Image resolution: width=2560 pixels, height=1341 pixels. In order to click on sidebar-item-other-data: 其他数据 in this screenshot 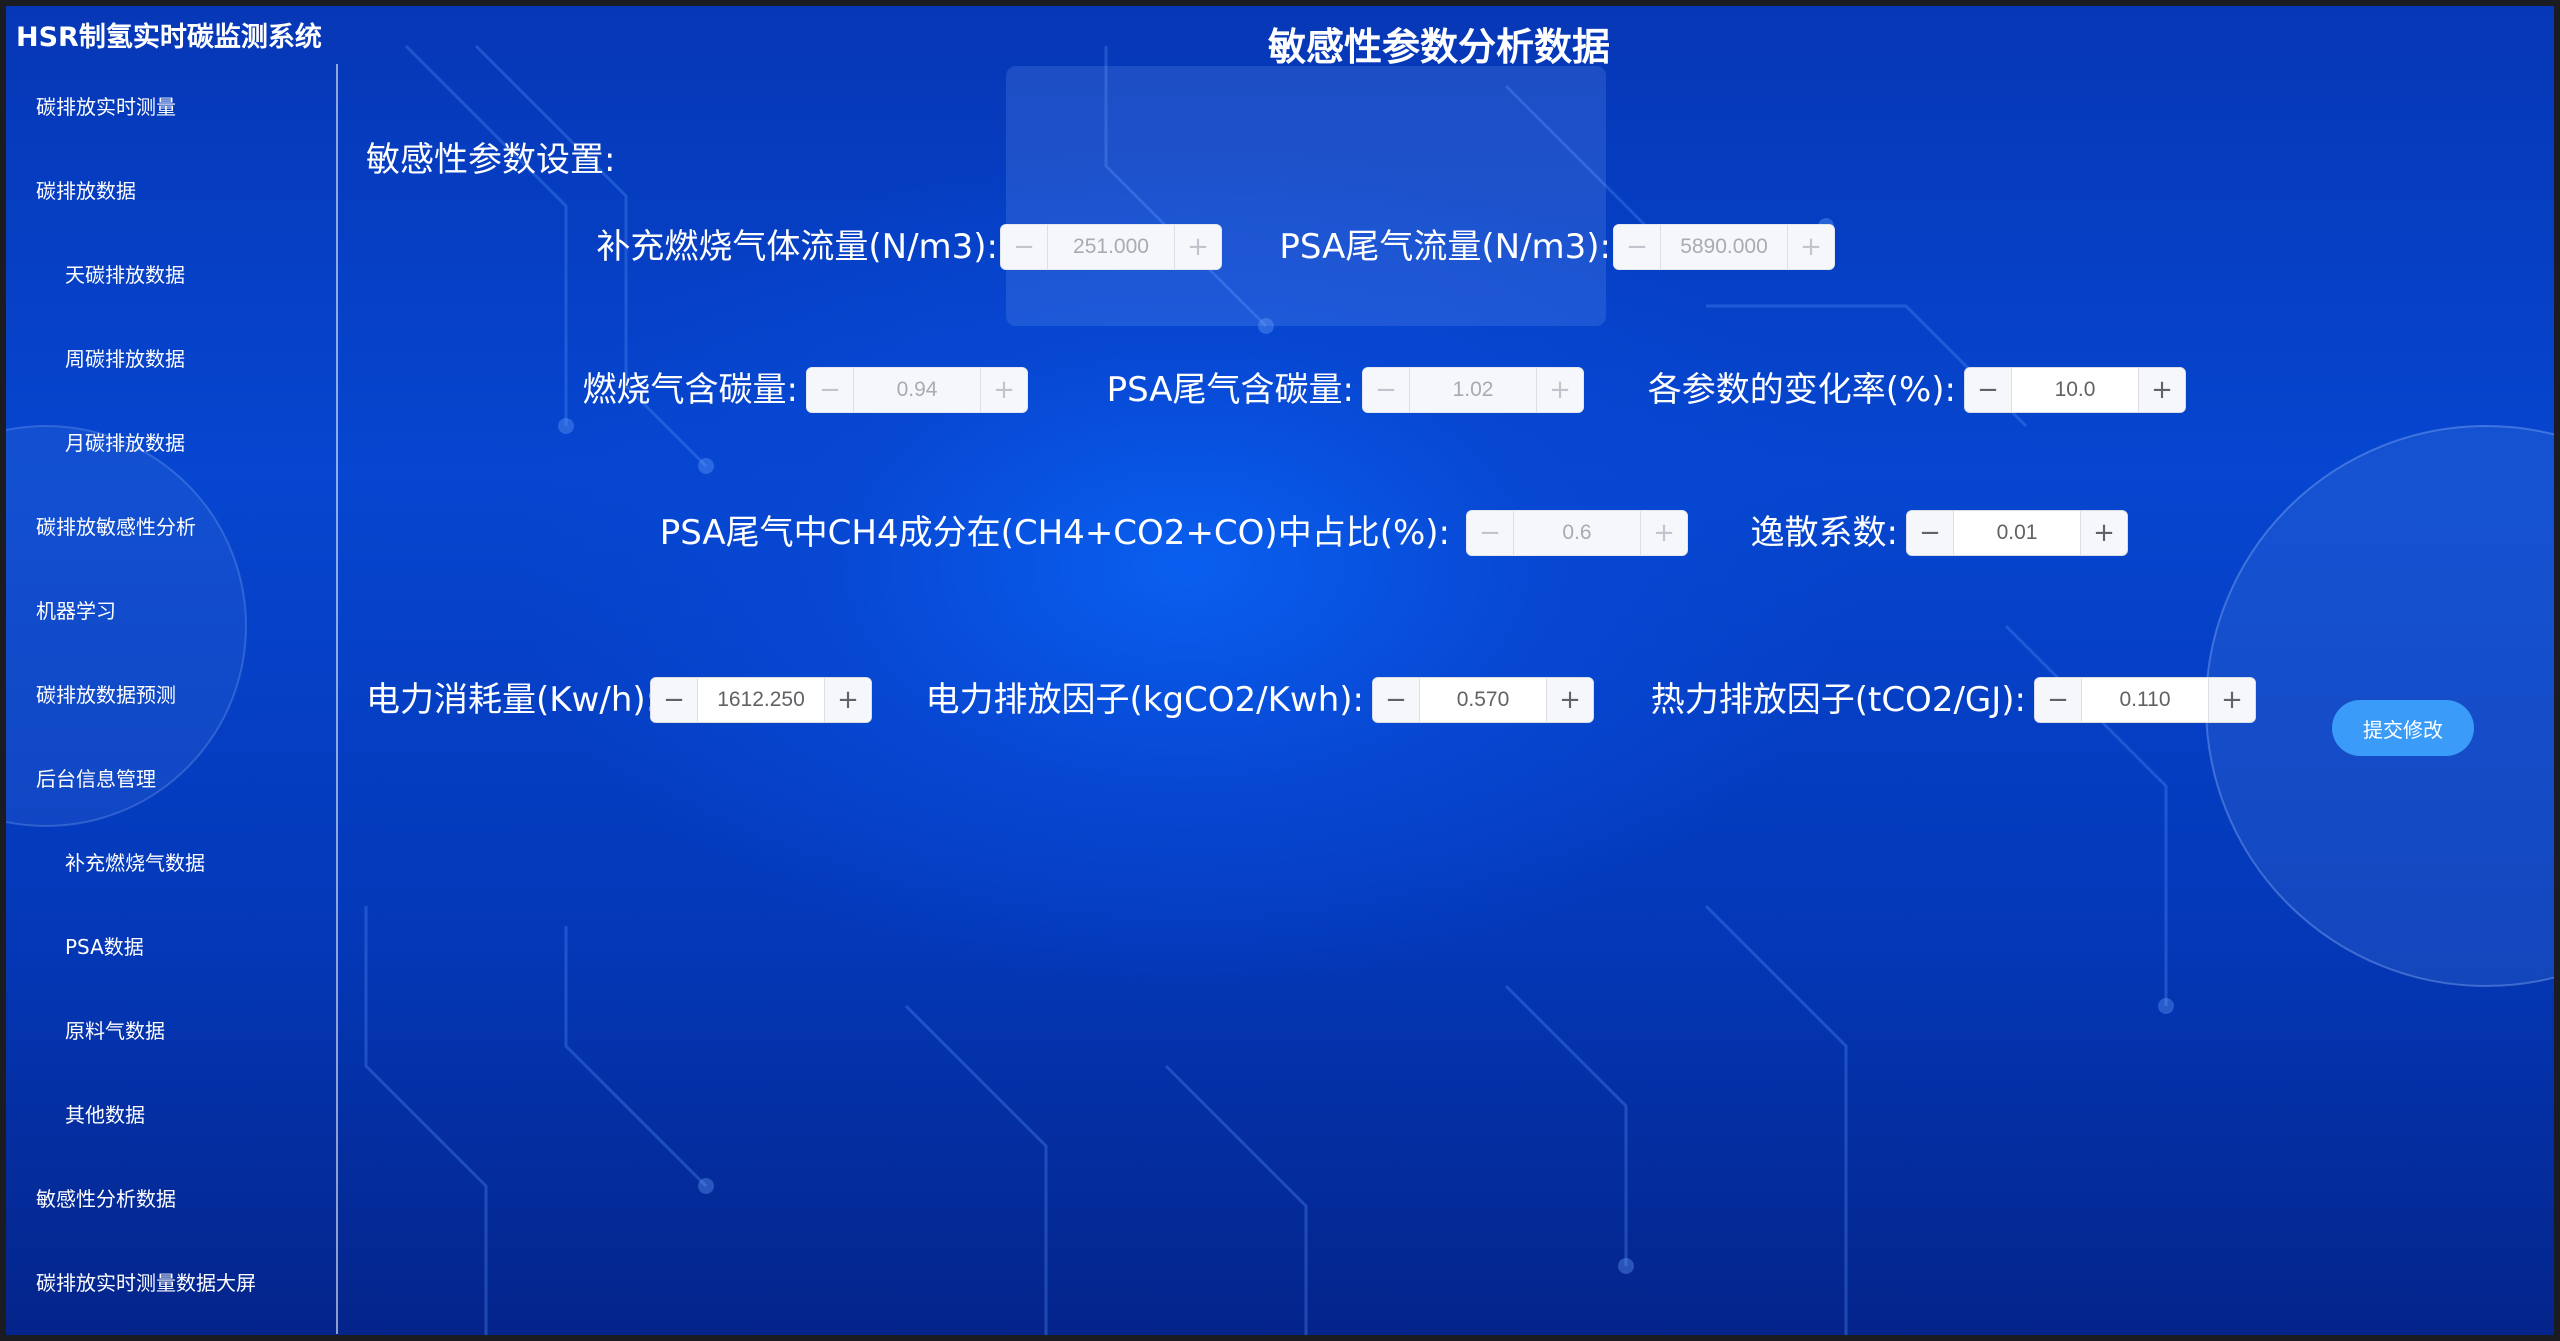, I will do `click(105, 1115)`.